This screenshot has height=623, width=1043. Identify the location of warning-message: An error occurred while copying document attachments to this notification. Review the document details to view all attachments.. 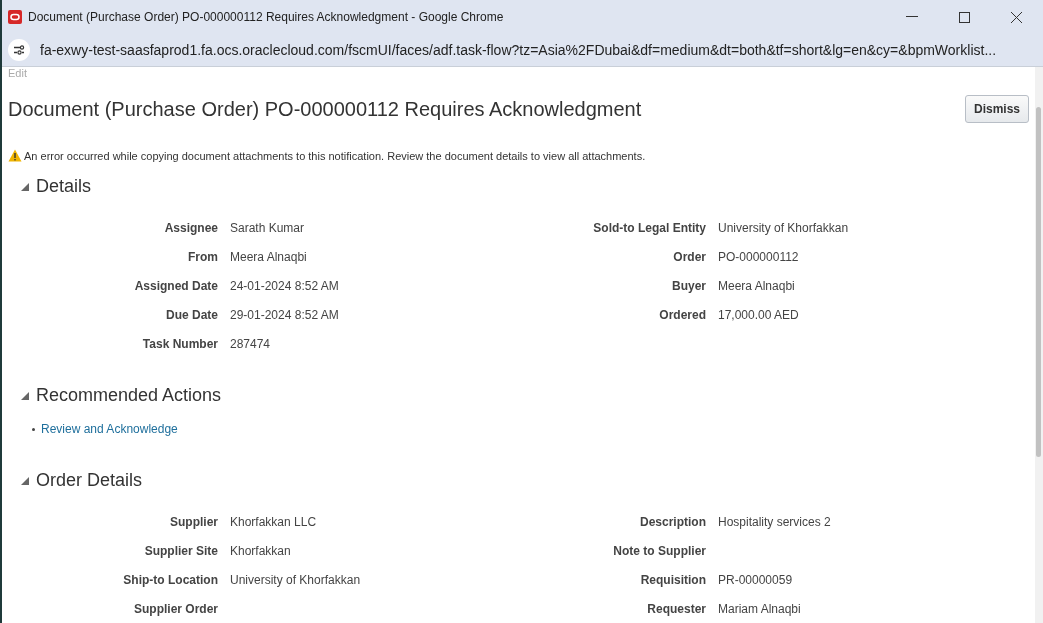
(335, 155).